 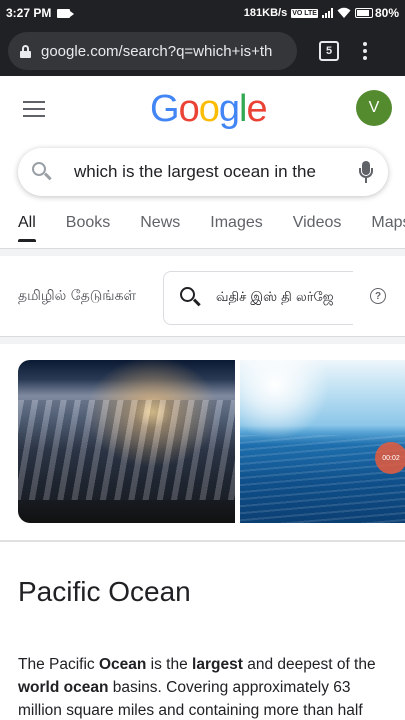 What do you see at coordinates (157, 51) in the screenshot?
I see `url-text: google.com/search?q=which+is+th` at bounding box center [157, 51].